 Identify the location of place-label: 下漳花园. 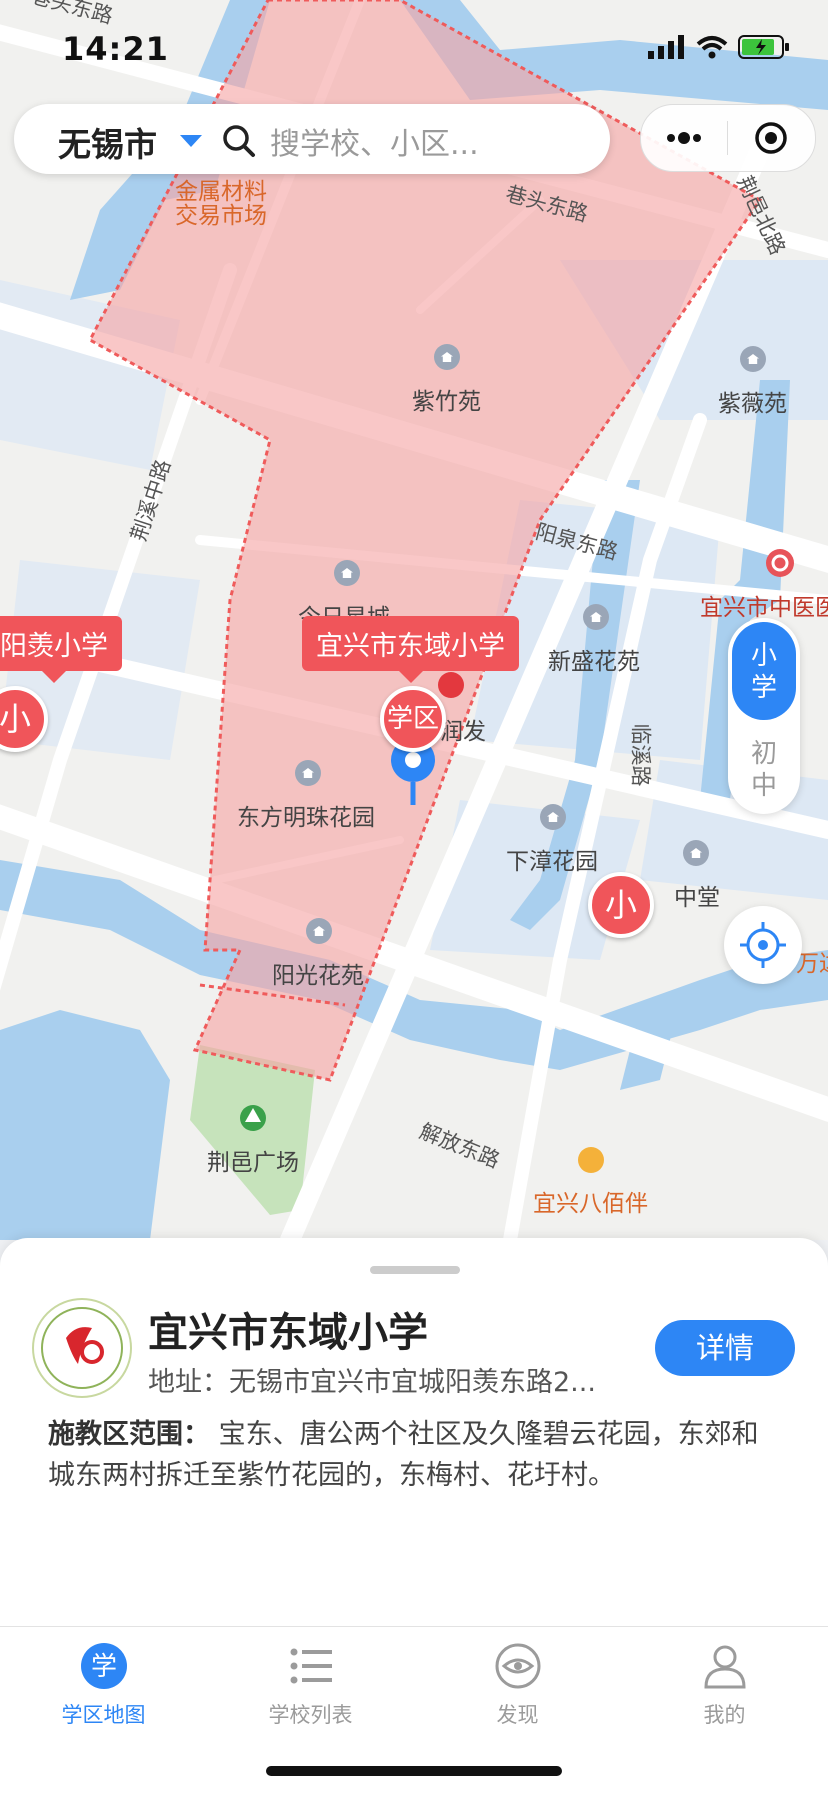
(552, 862).